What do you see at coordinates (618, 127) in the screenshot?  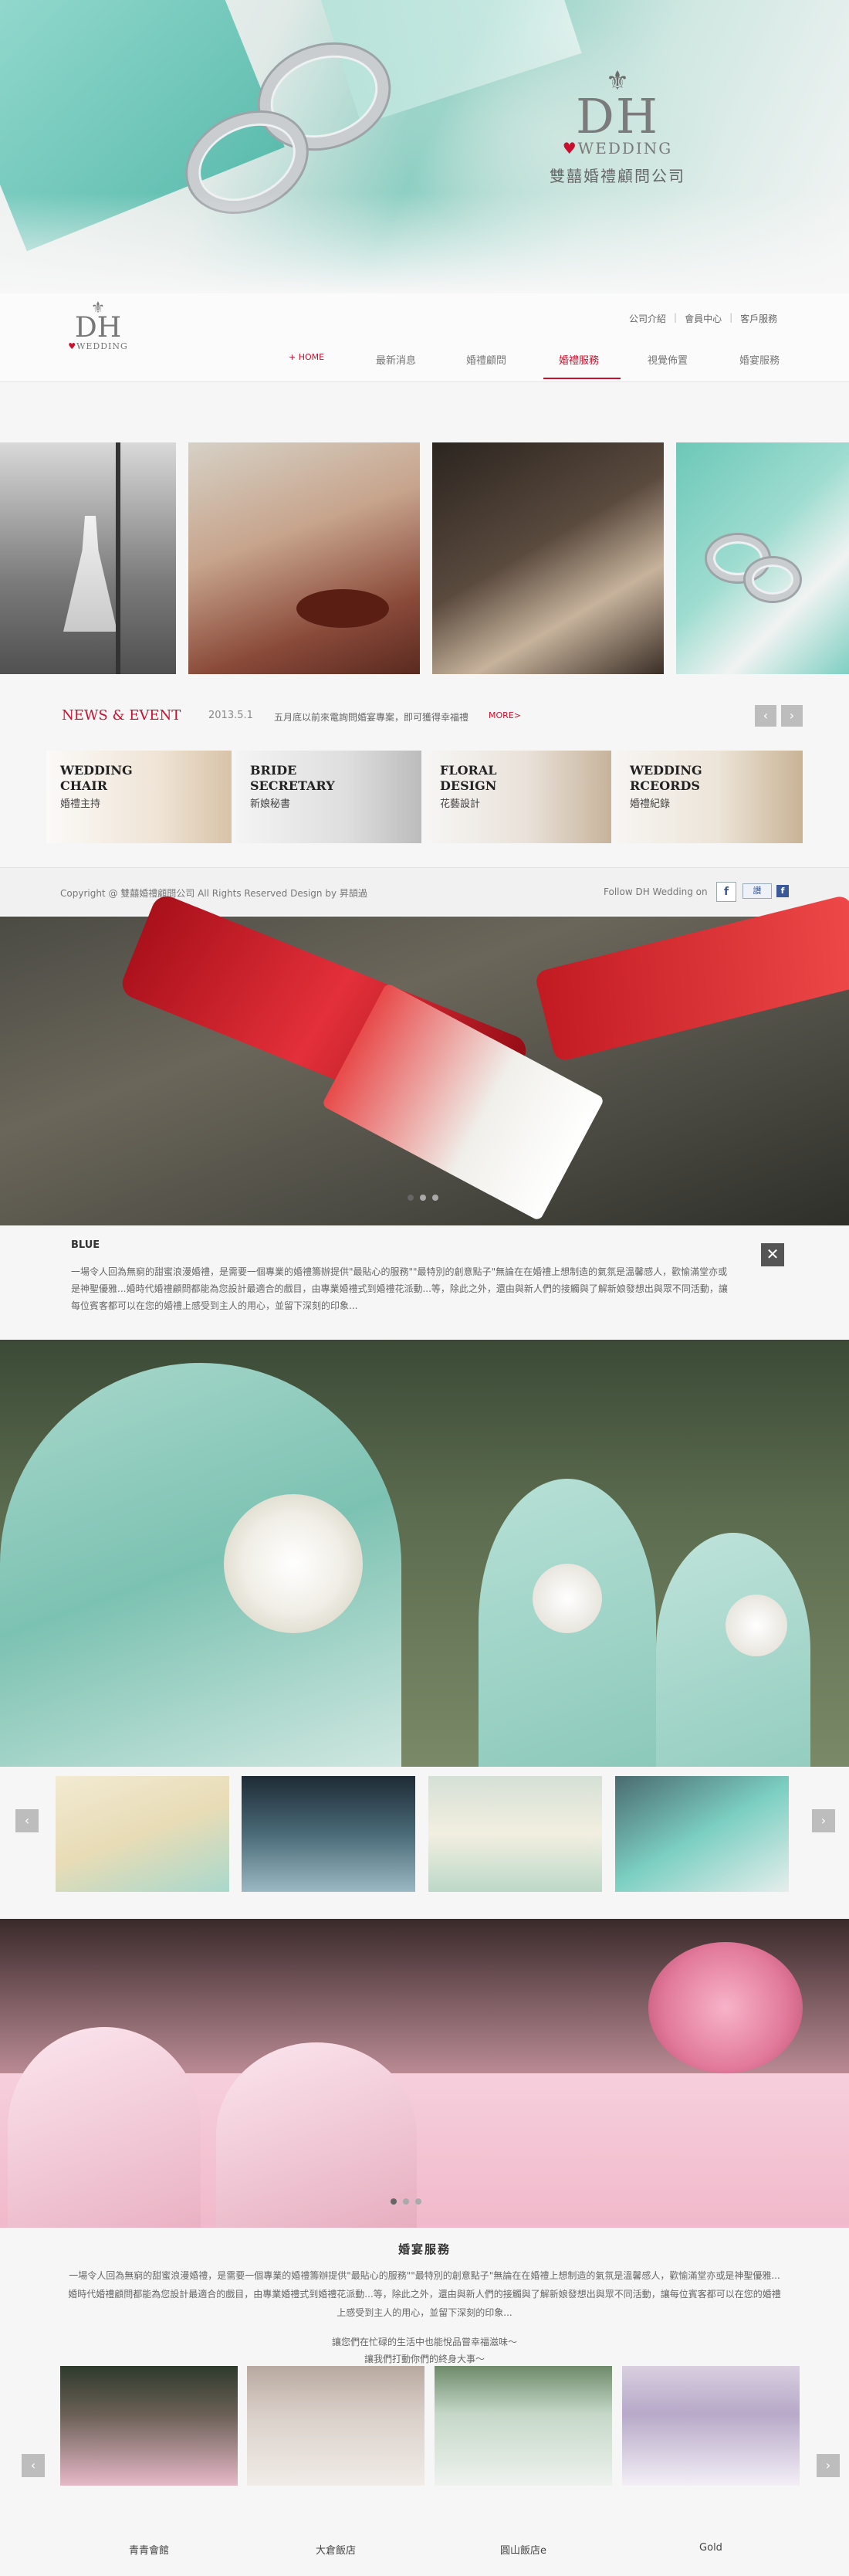 I see `hero-logo: ⚜ DH ♥WEDDING 雙囍婚禮顧問公司` at bounding box center [618, 127].